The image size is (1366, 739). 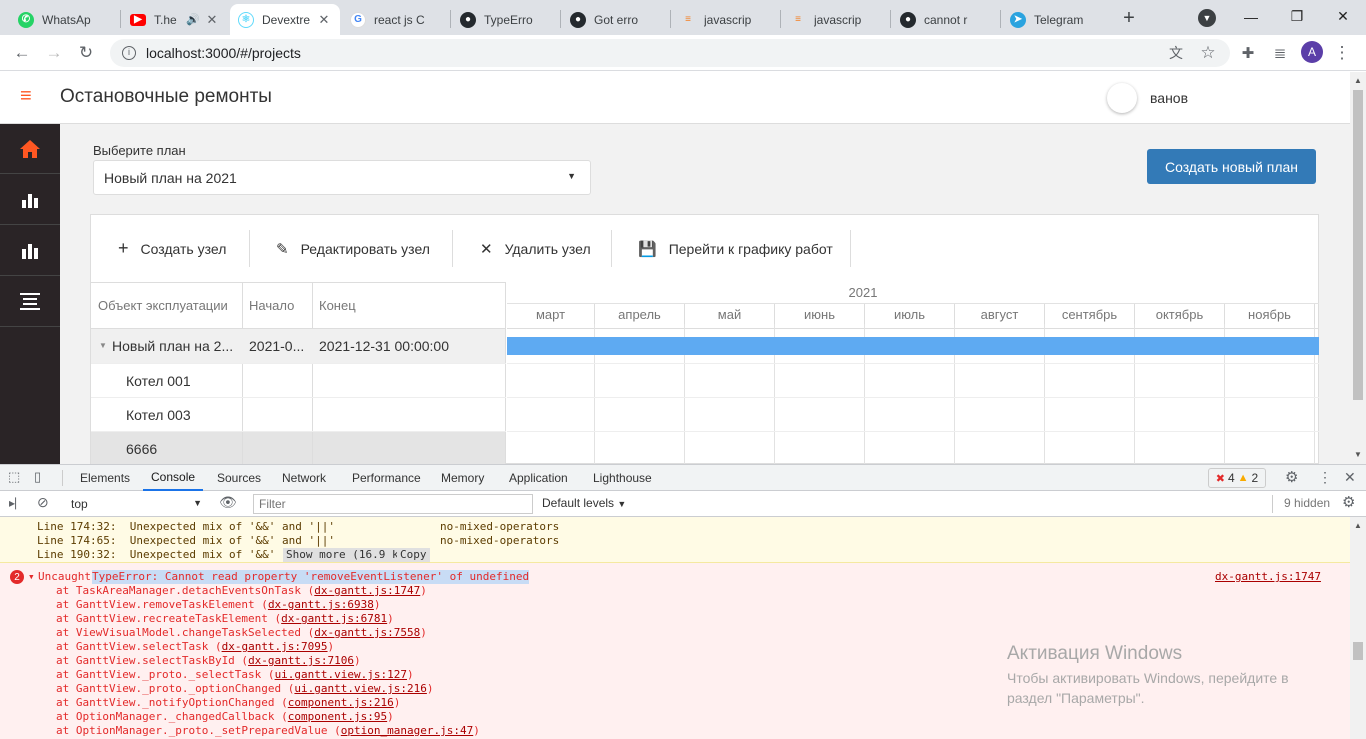 I want to click on back-icon: ←, so click(x=22, y=53).